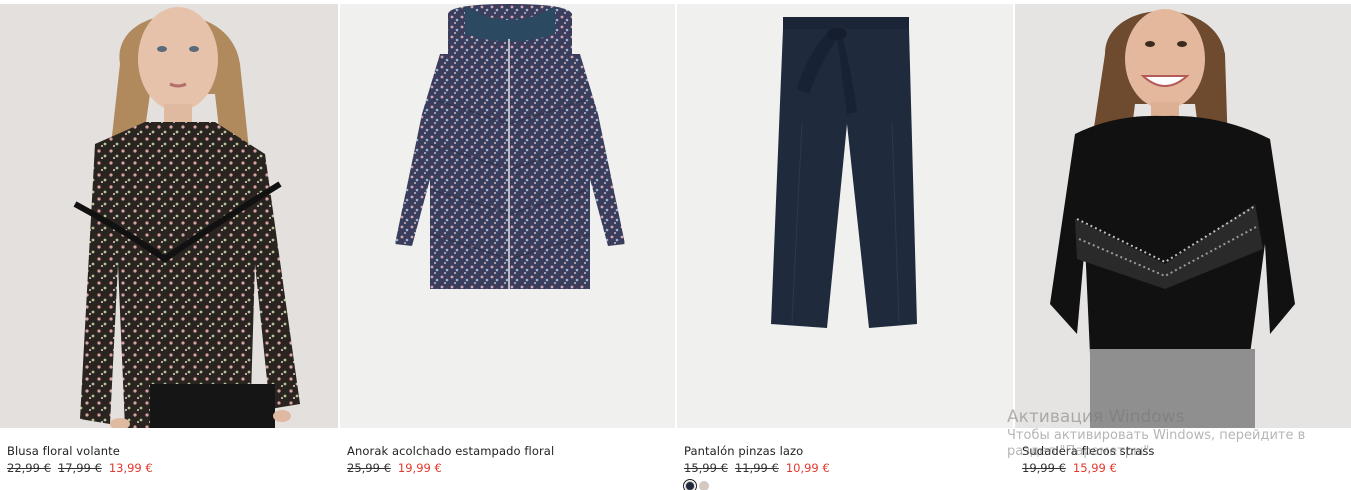  Describe the element at coordinates (510, 146) in the screenshot. I see `floral-puffer-jacket-photo` at that location.